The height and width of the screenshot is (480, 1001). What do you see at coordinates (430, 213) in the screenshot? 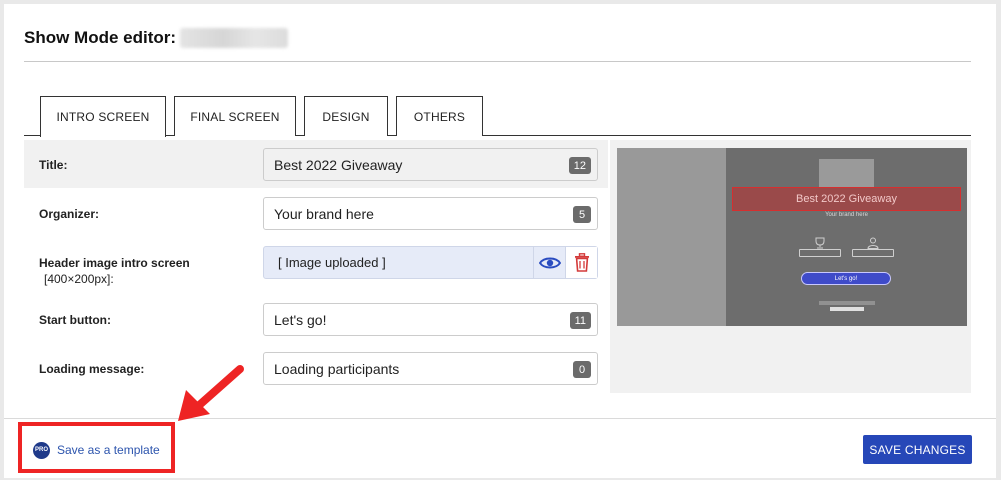
I see `organizer-input: Your brand here 5` at bounding box center [430, 213].